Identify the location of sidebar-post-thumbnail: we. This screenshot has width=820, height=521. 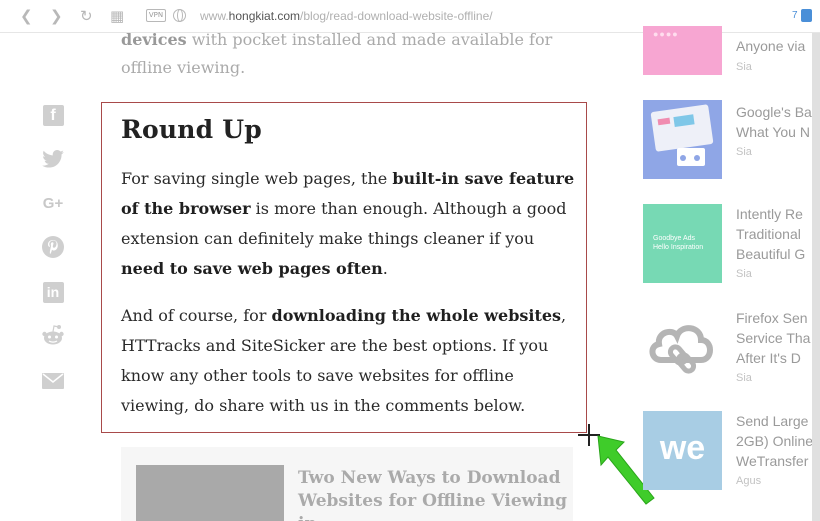
(682, 450).